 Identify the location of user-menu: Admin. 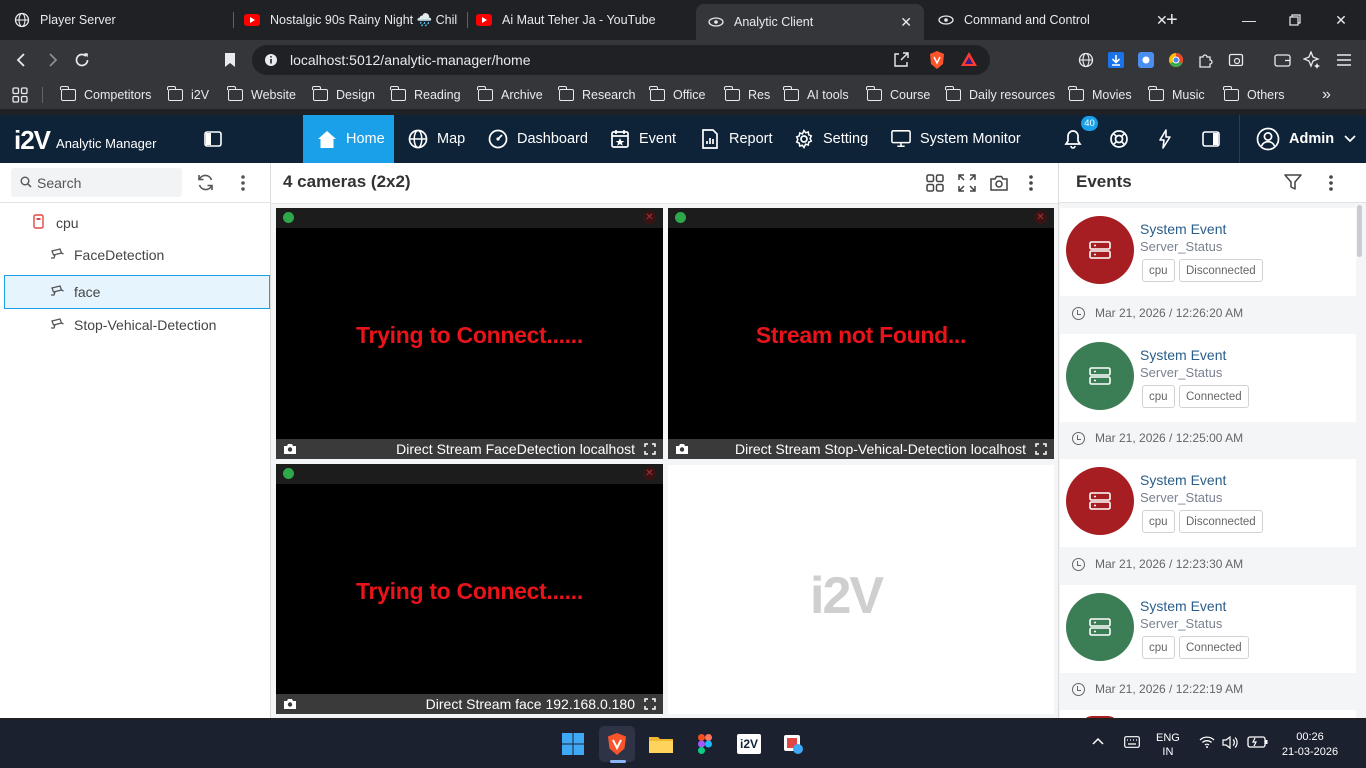
(1304, 139).